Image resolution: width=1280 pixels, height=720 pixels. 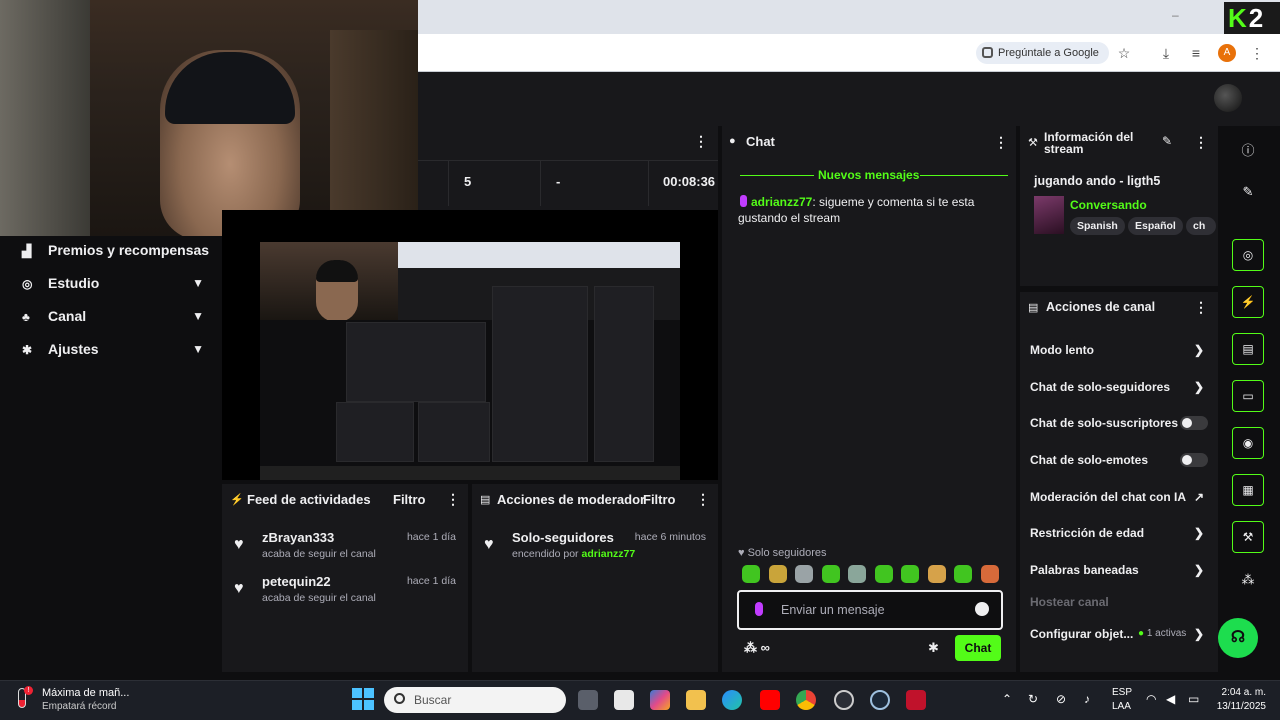 I want to click on chat-message-input: Enviar un mensaje, so click(x=870, y=610).